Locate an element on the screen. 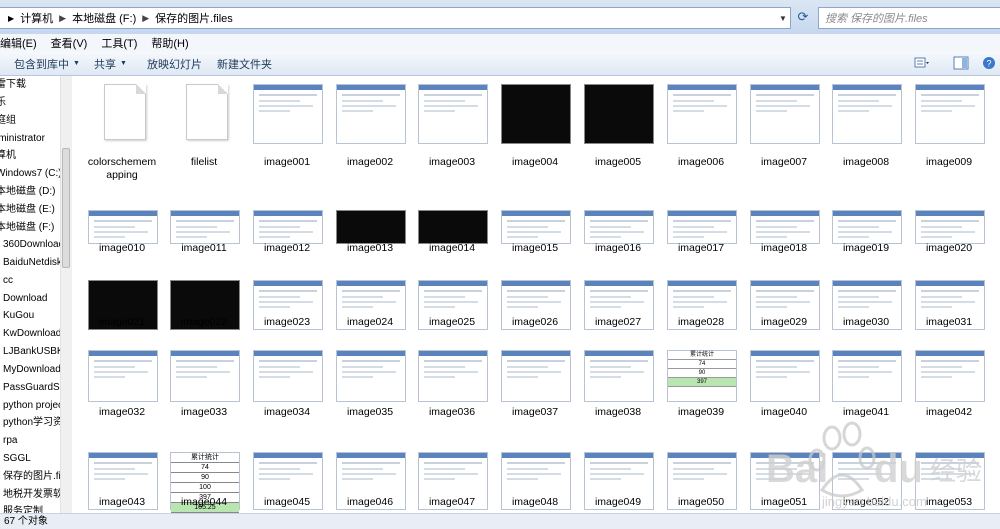 The image size is (1000, 529). file-name-label: image048 is located at coordinates (535, 502).